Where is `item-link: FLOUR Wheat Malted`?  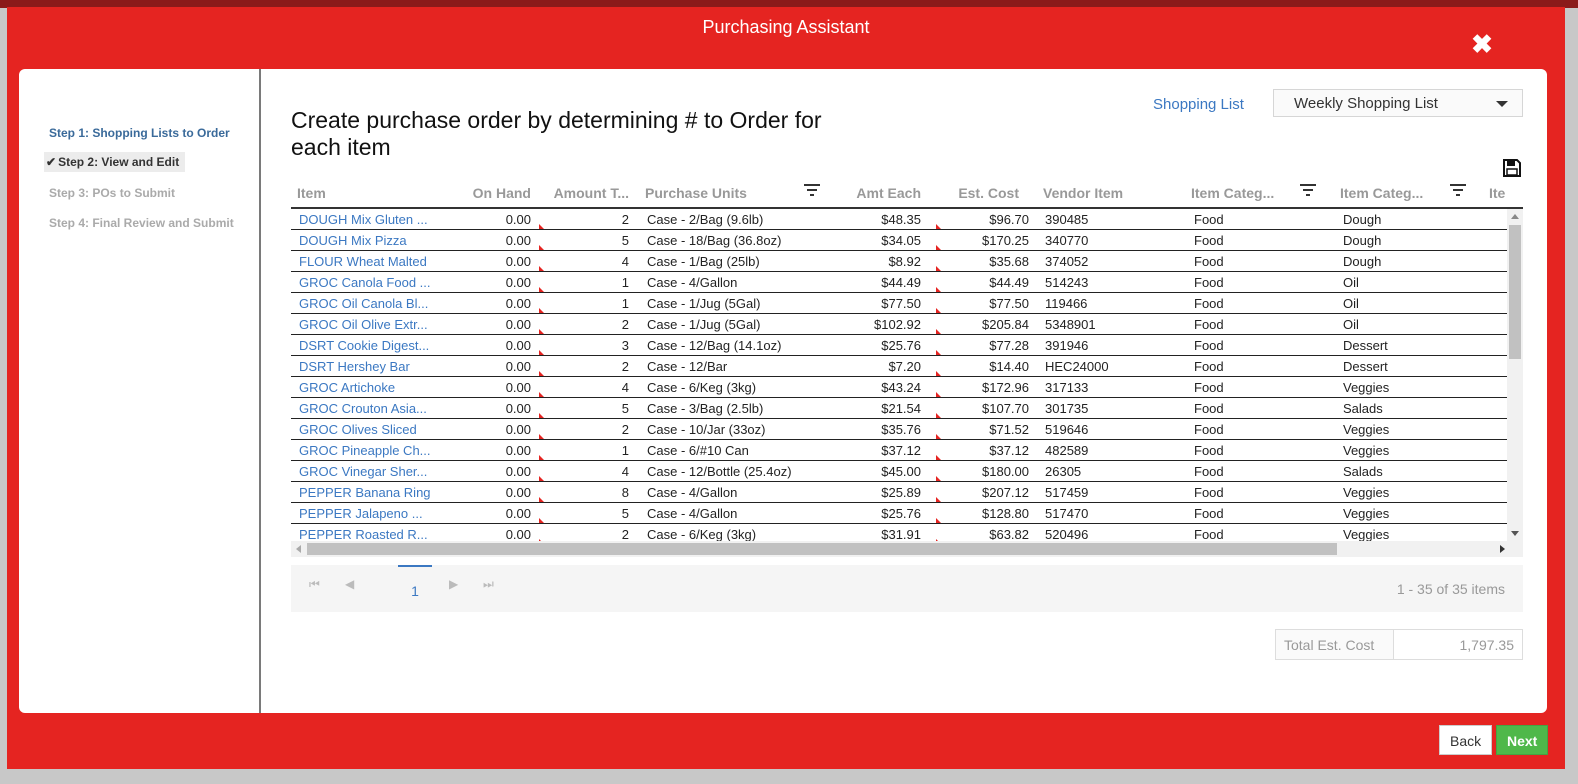 item-link: FLOUR Wheat Malted is located at coordinates (368, 261).